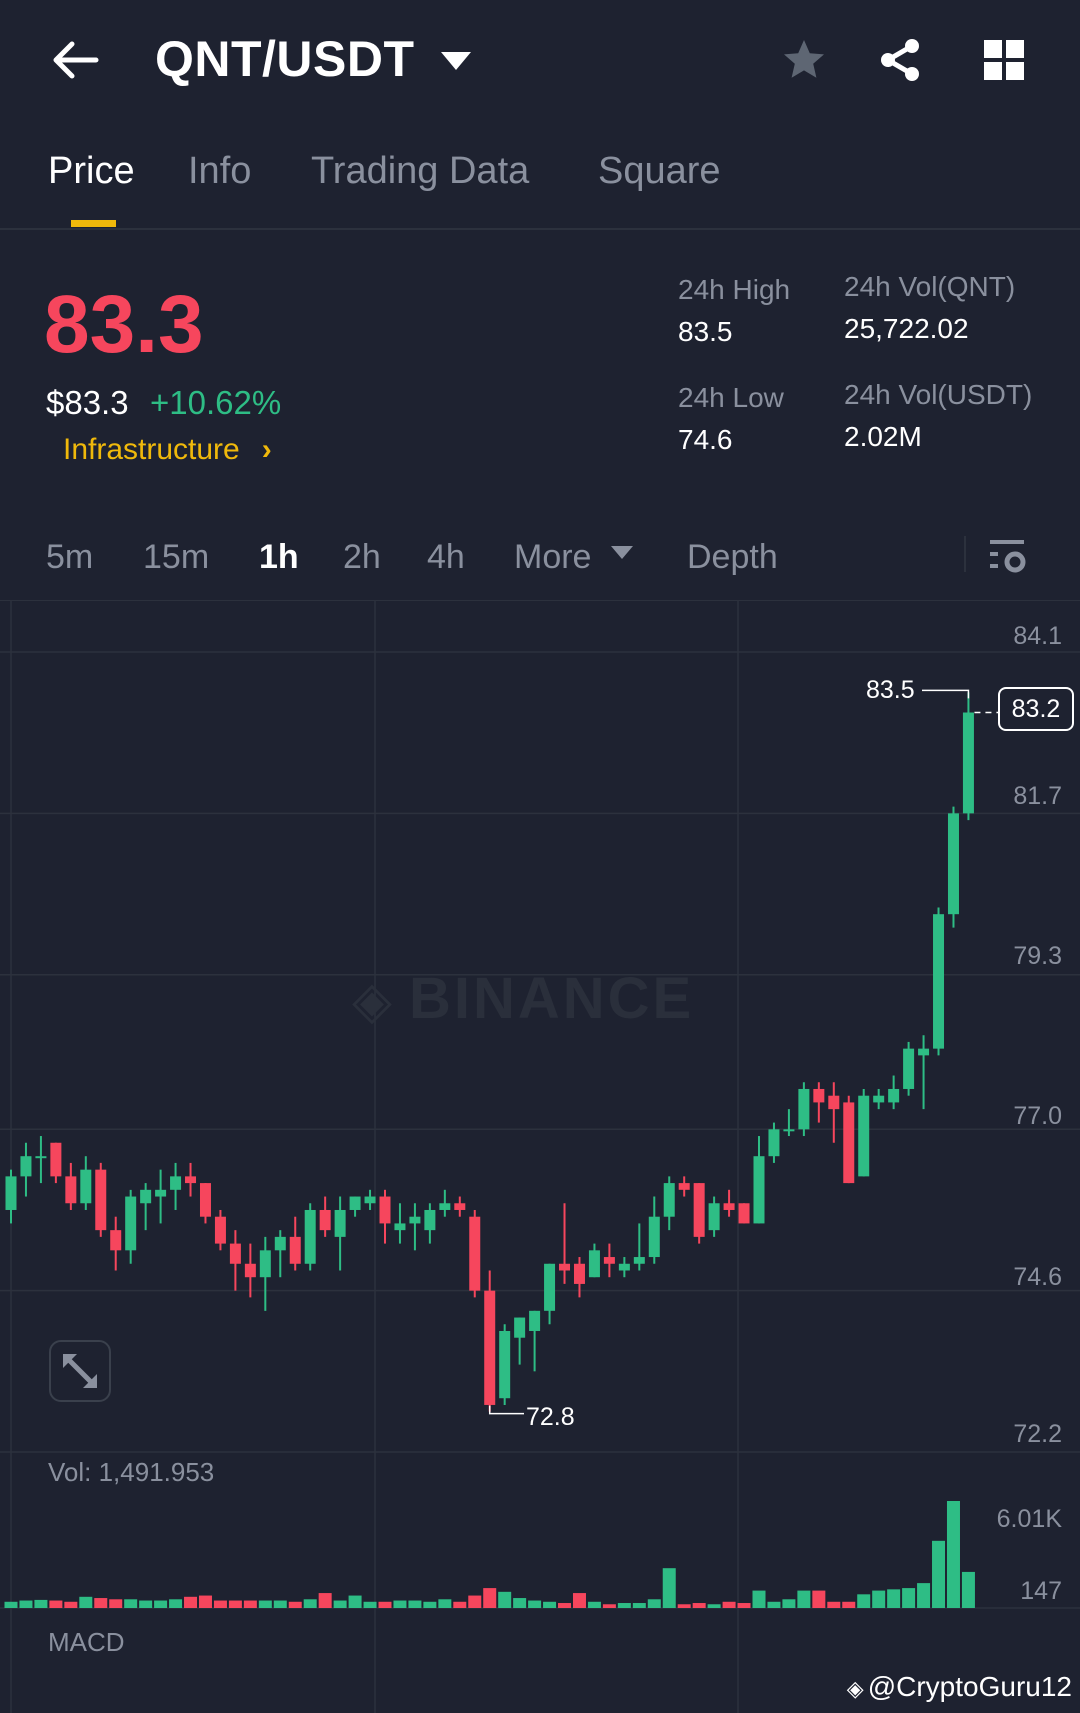 Image resolution: width=1080 pixels, height=1713 pixels. What do you see at coordinates (93, 223) in the screenshot?
I see `active-tab-indicator` at bounding box center [93, 223].